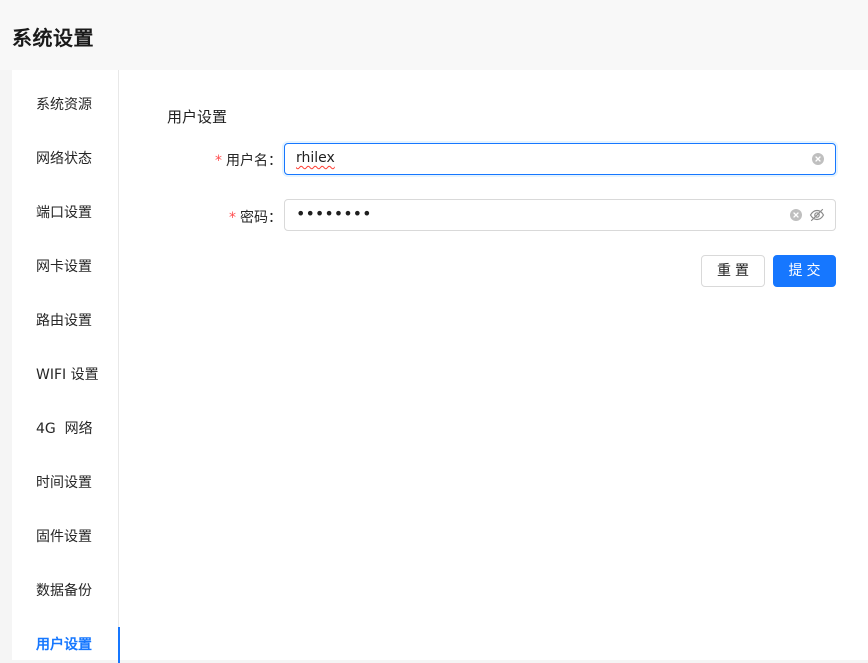  I want to click on section-title: 用户设置, so click(197, 117).